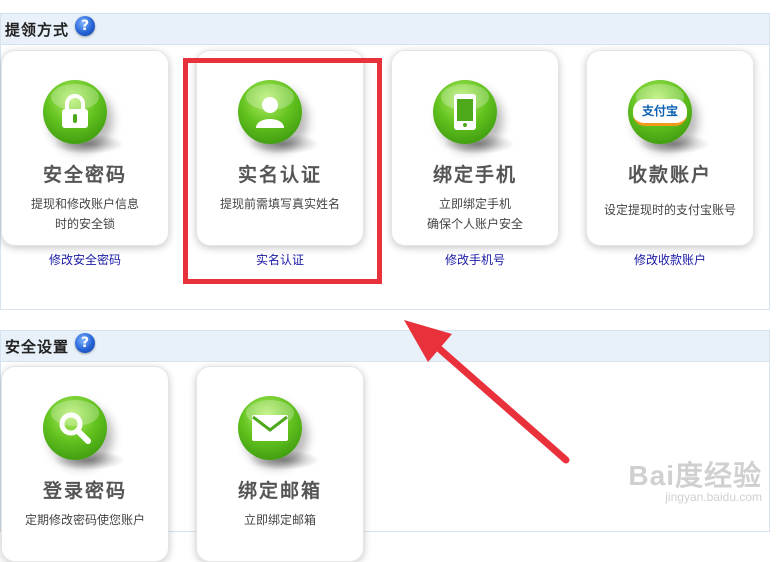 The image size is (780, 562). What do you see at coordinates (84, 204) in the screenshot?
I see `card-desc-line: 提现和修改账户信息` at bounding box center [84, 204].